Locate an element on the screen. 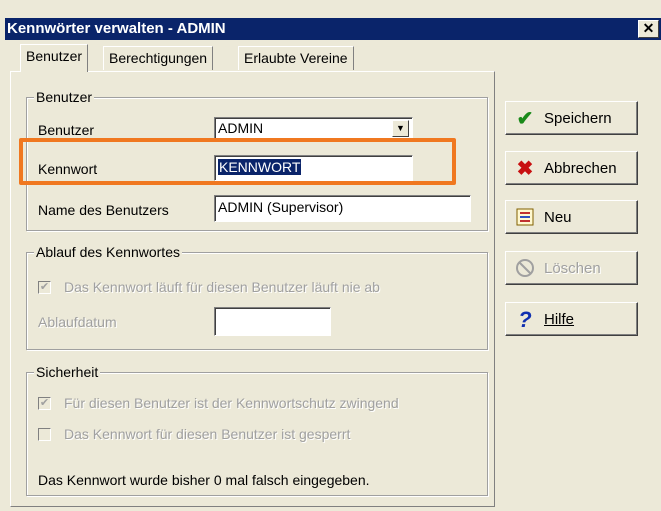 Image resolution: width=661 pixels, height=511 pixels. x-icon: ✖ is located at coordinates (525, 169).